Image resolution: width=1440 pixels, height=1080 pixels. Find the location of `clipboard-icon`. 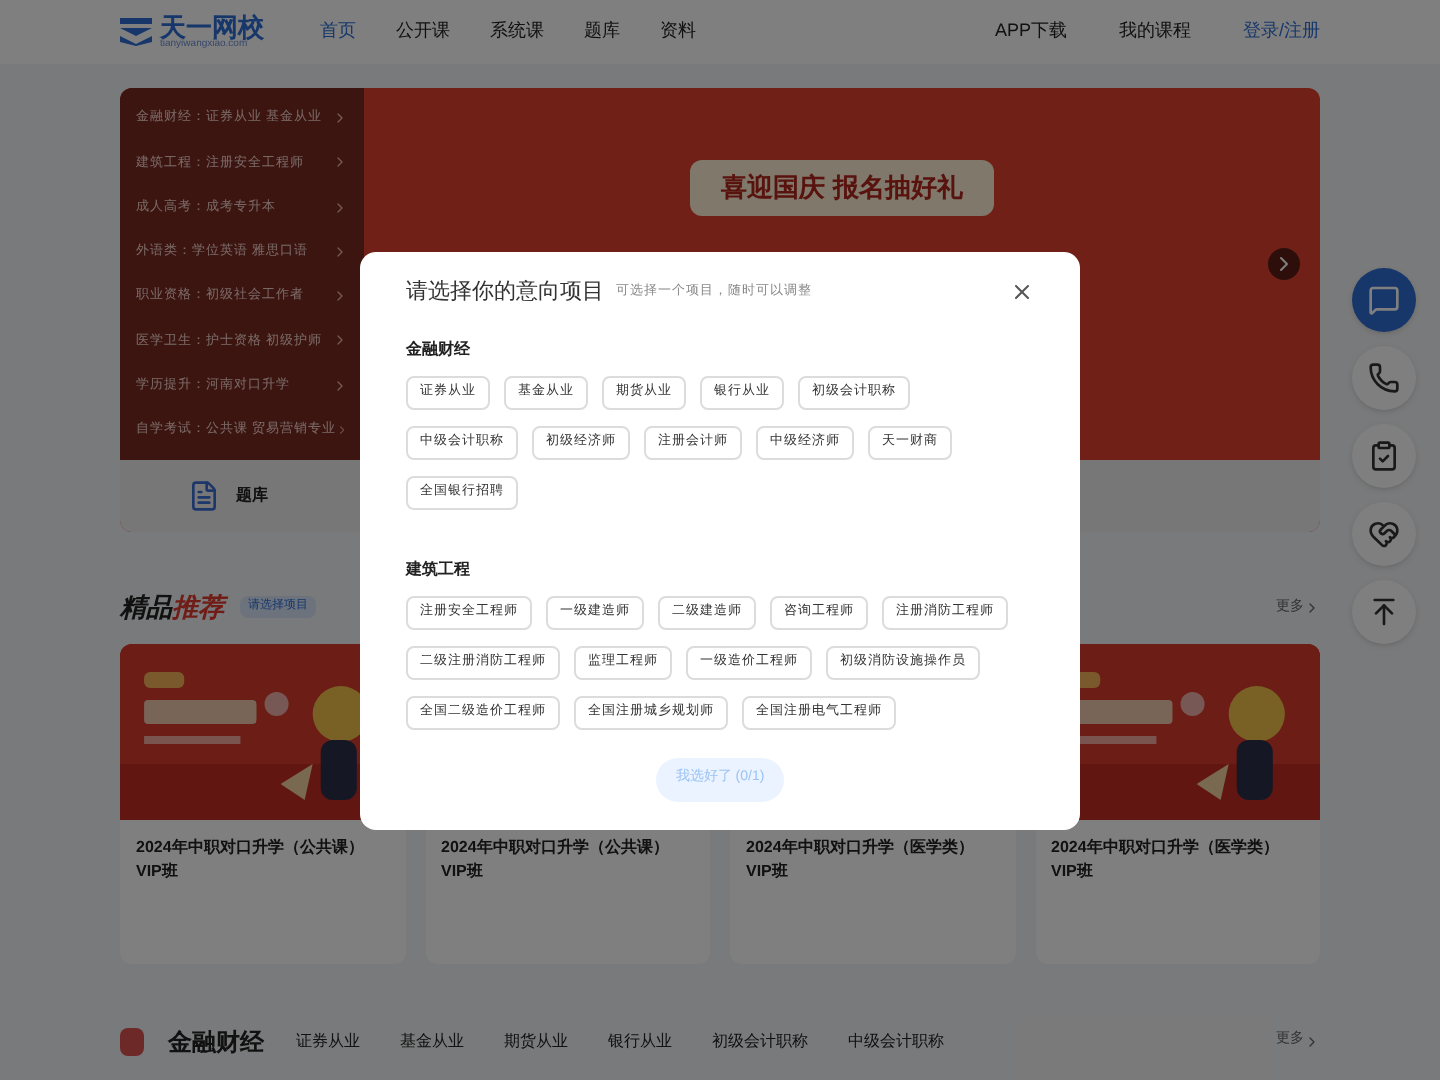

clipboard-icon is located at coordinates (1384, 456).